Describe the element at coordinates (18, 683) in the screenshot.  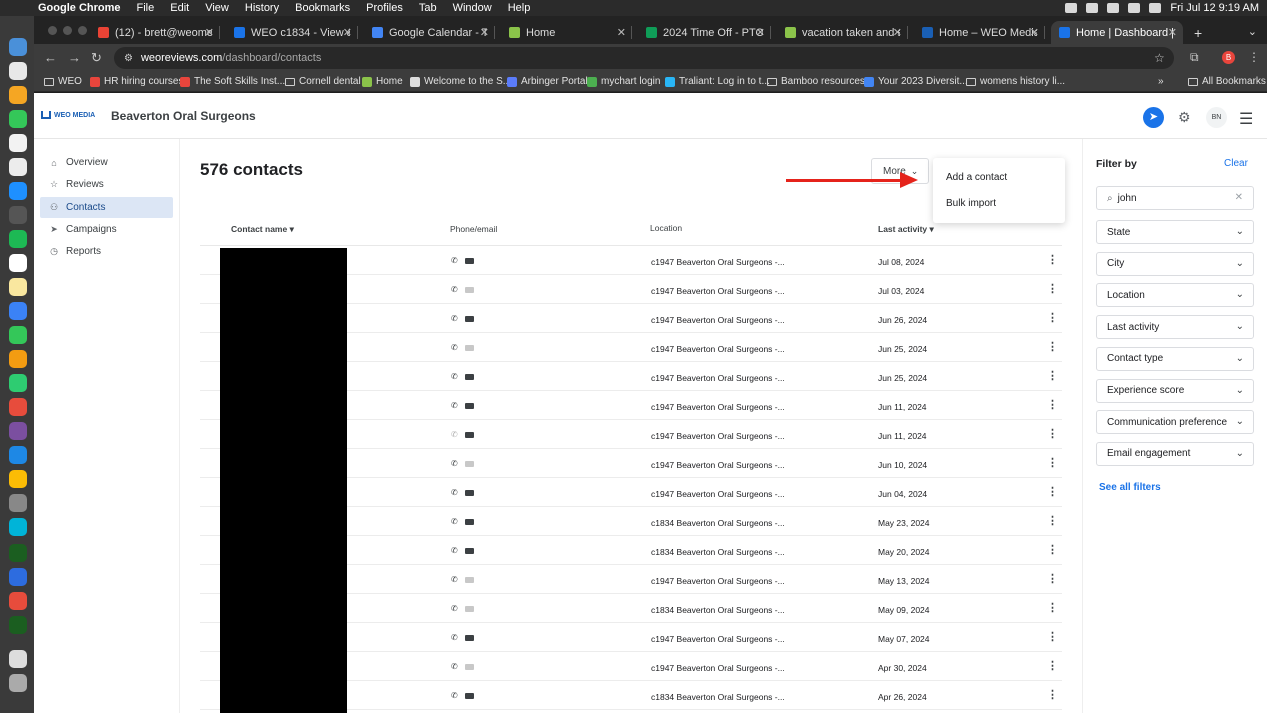
I see `trash-icon` at that location.